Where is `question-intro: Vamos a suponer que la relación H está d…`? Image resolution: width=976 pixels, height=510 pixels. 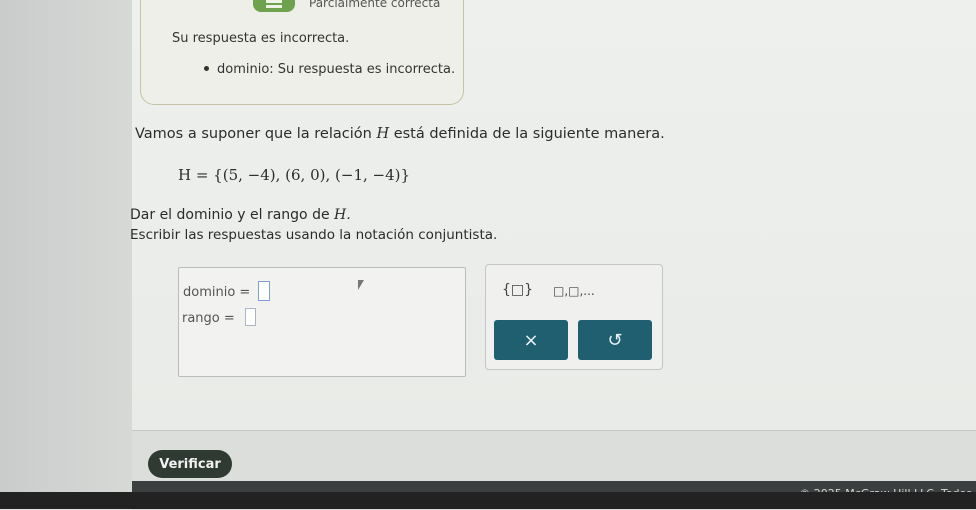
question-intro: Vamos a suponer que la relación H está d… is located at coordinates (400, 134).